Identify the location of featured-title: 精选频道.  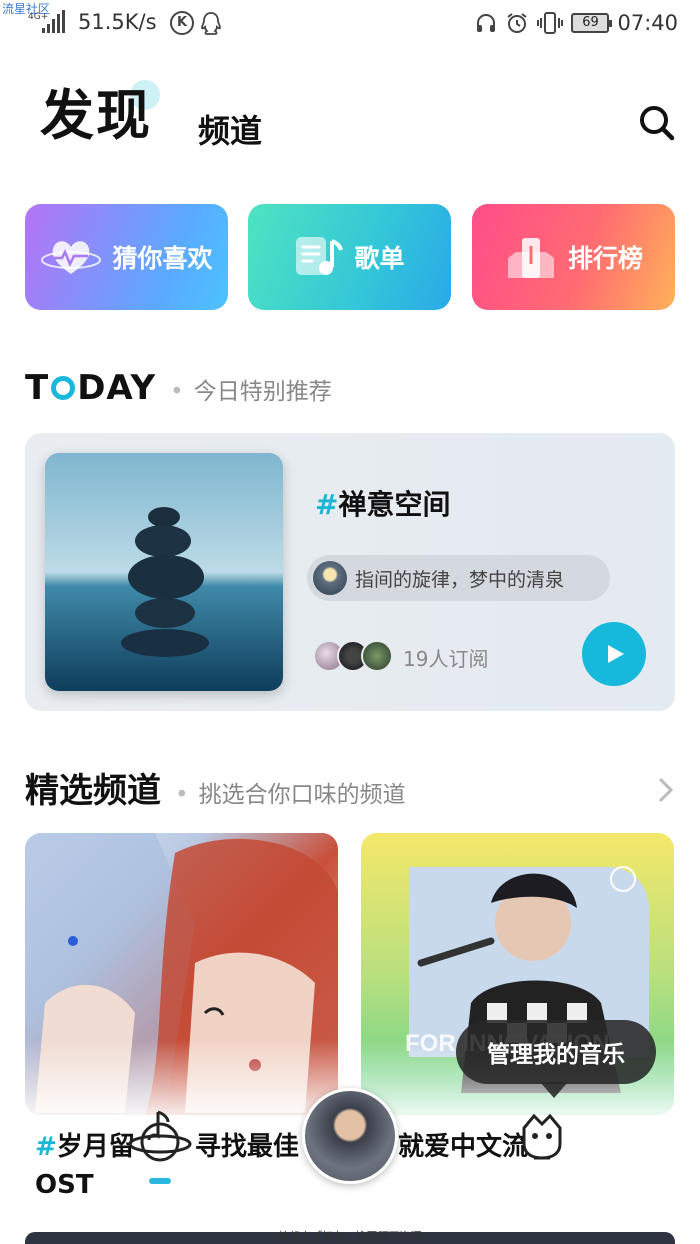
(93, 791).